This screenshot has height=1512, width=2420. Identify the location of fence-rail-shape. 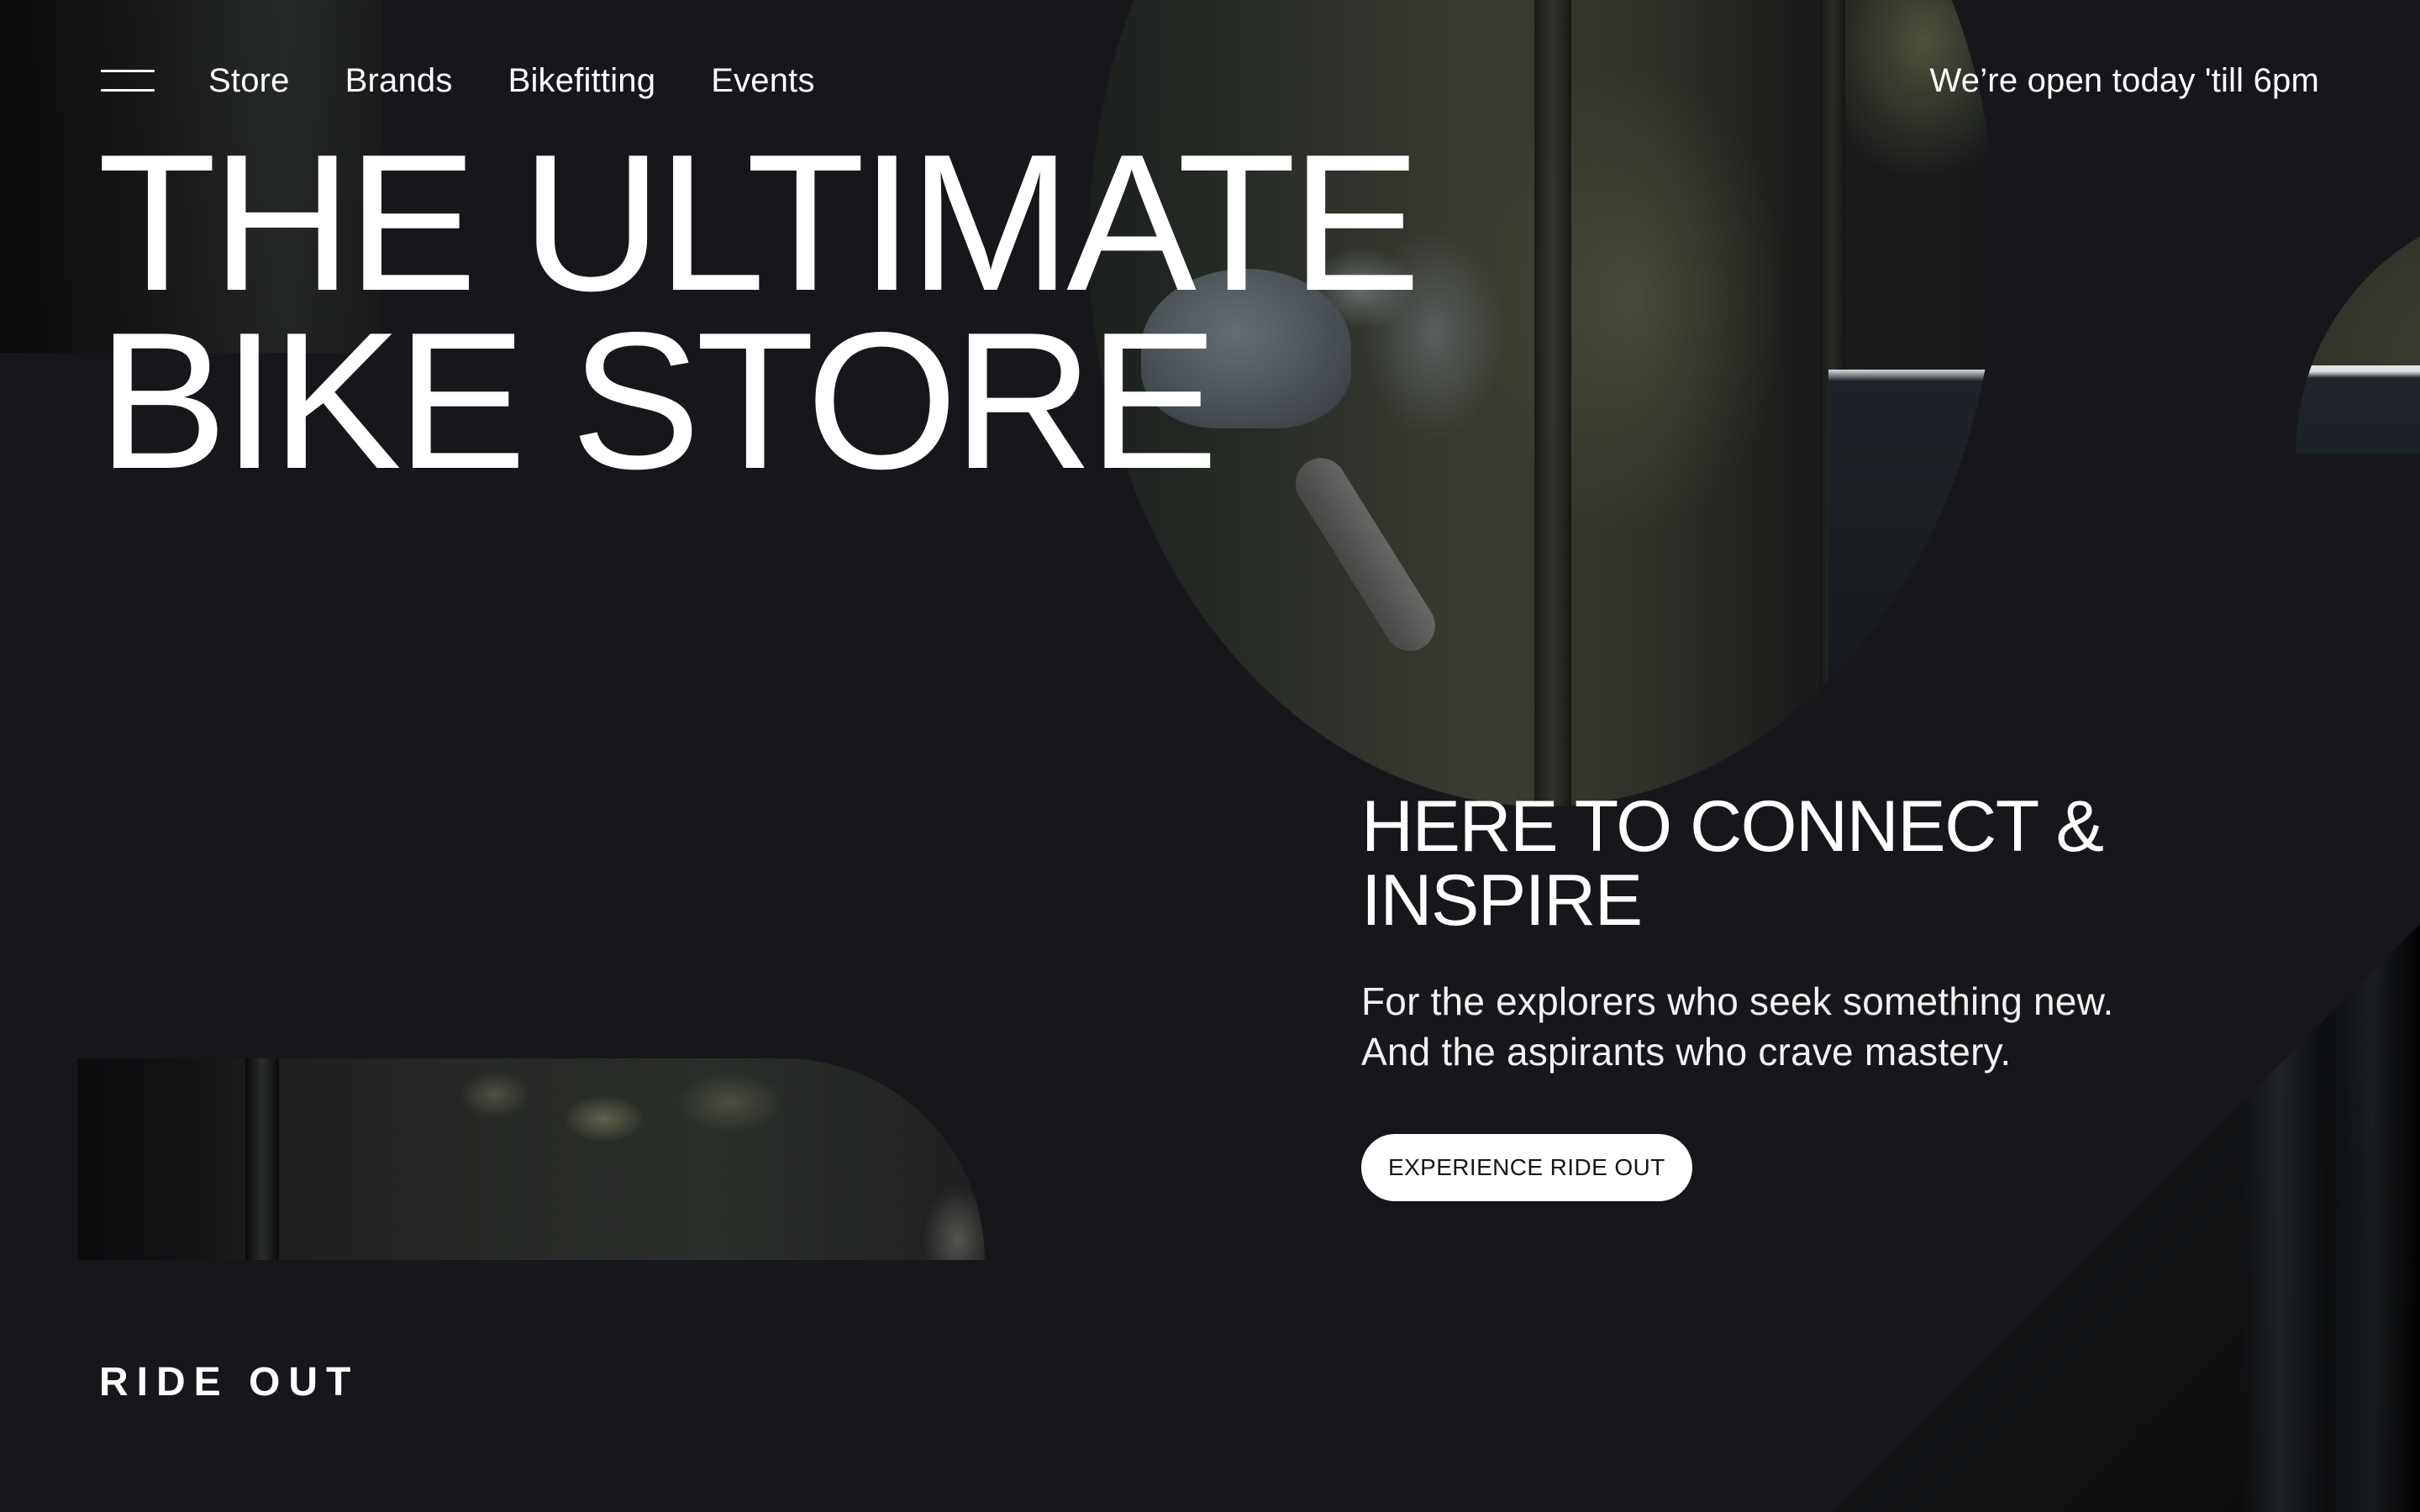
(1912, 588).